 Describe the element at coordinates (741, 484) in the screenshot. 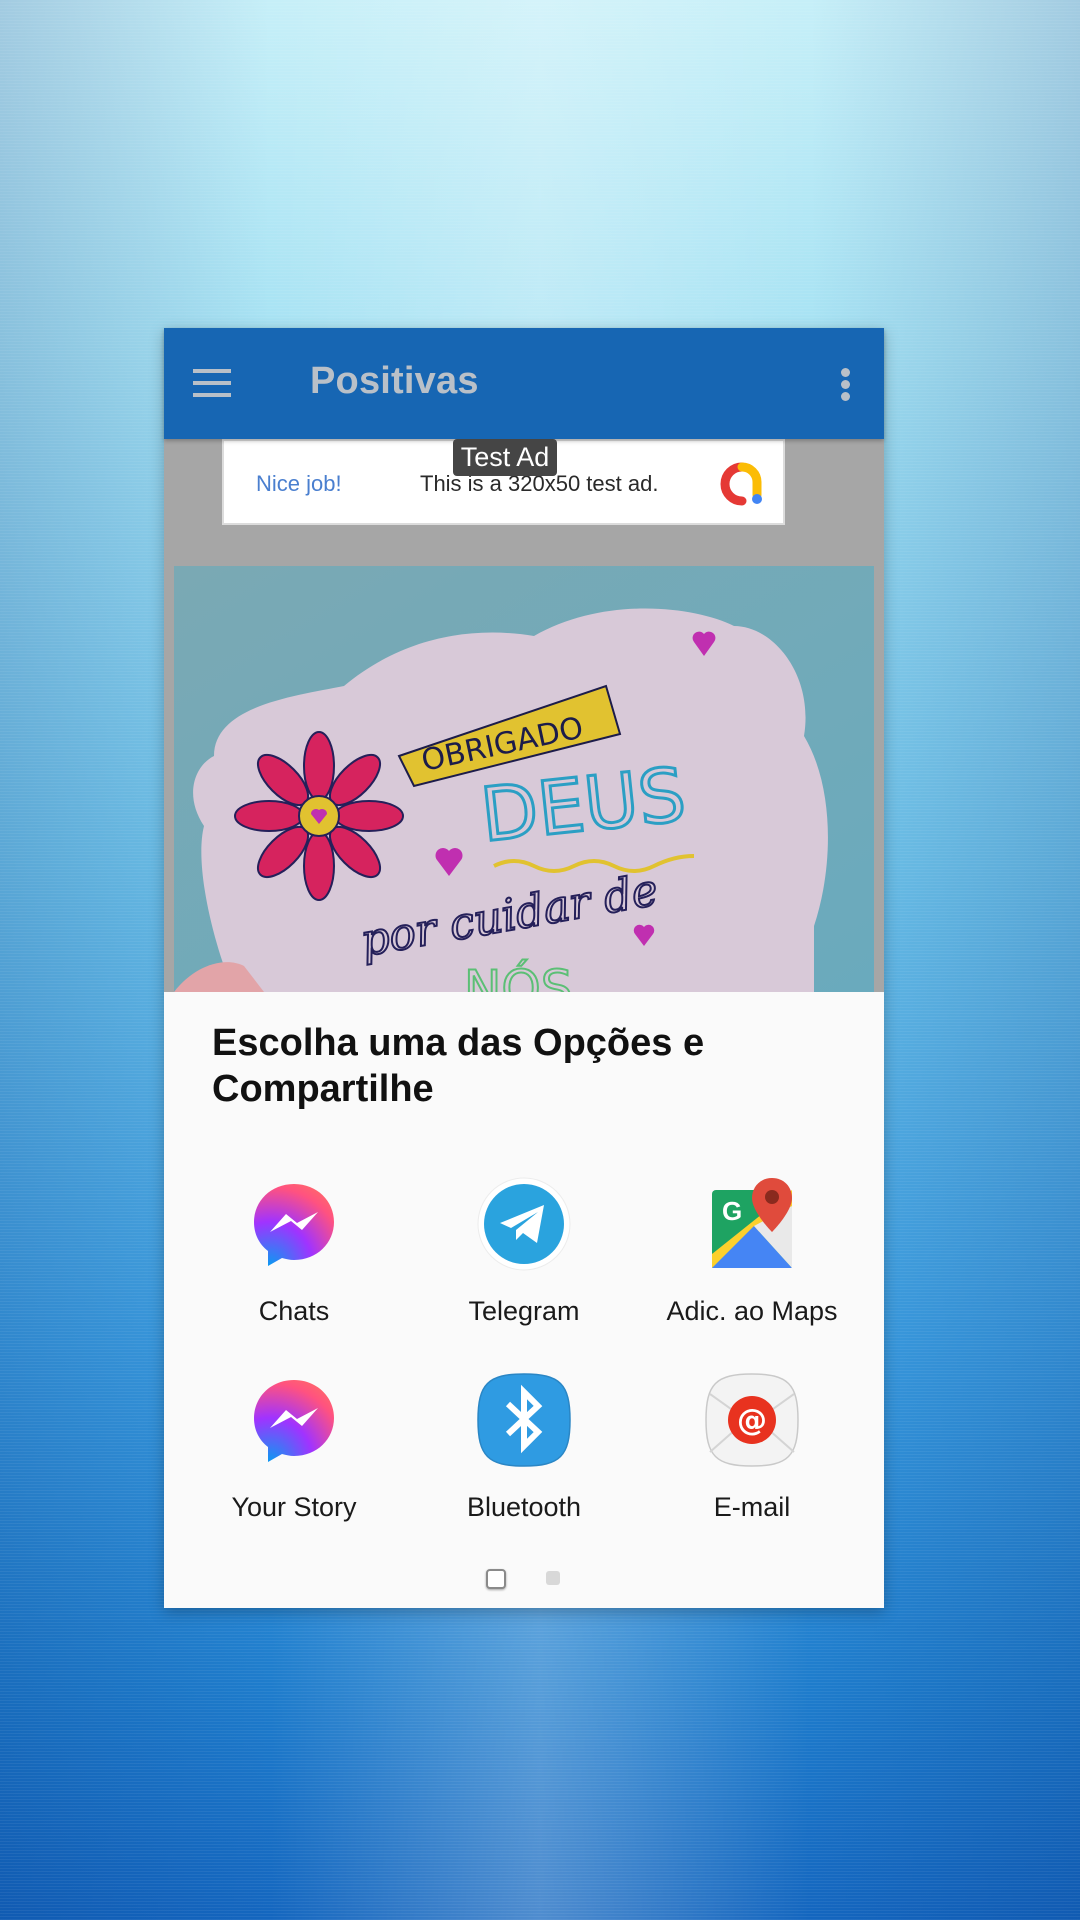

I see `admob-logo-icon` at that location.